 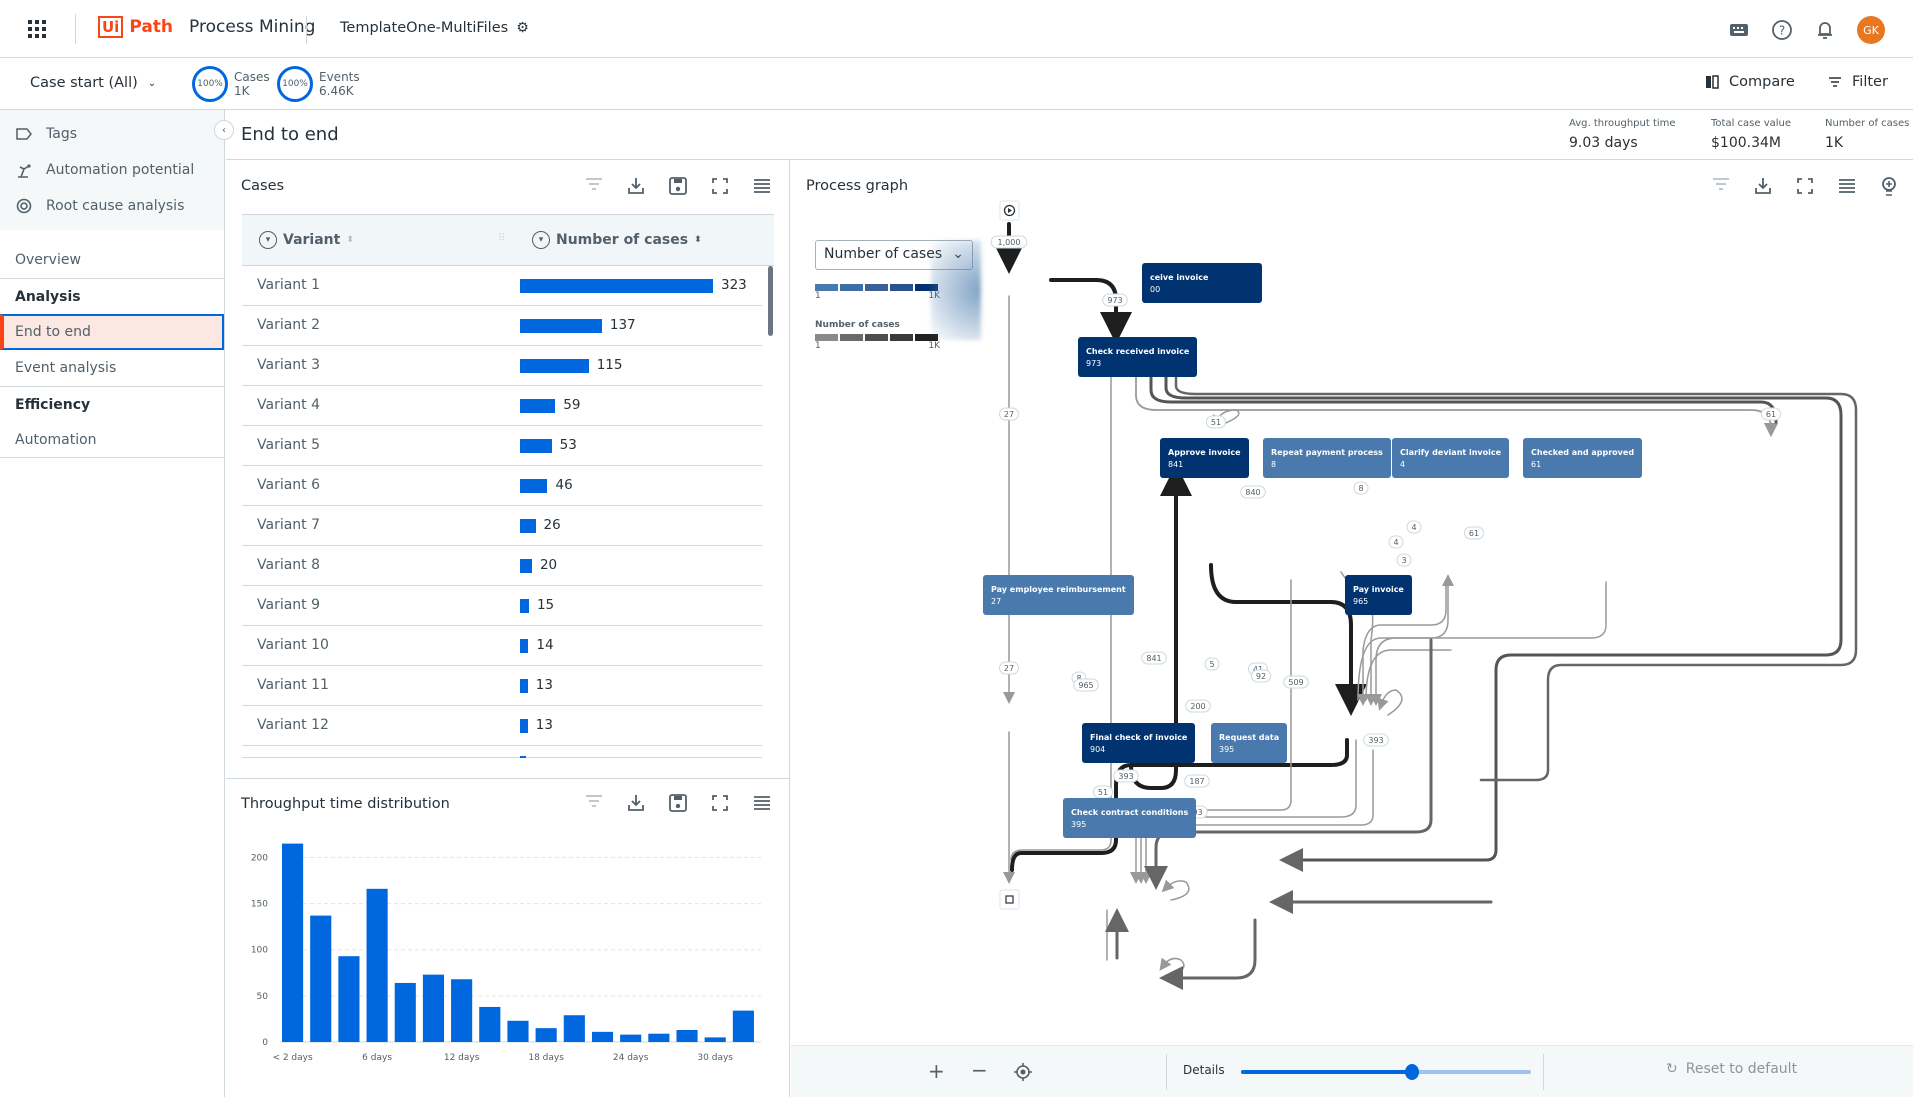 What do you see at coordinates (1451, 452) in the screenshot?
I see `node-label: Clarify deviant invoice` at bounding box center [1451, 452].